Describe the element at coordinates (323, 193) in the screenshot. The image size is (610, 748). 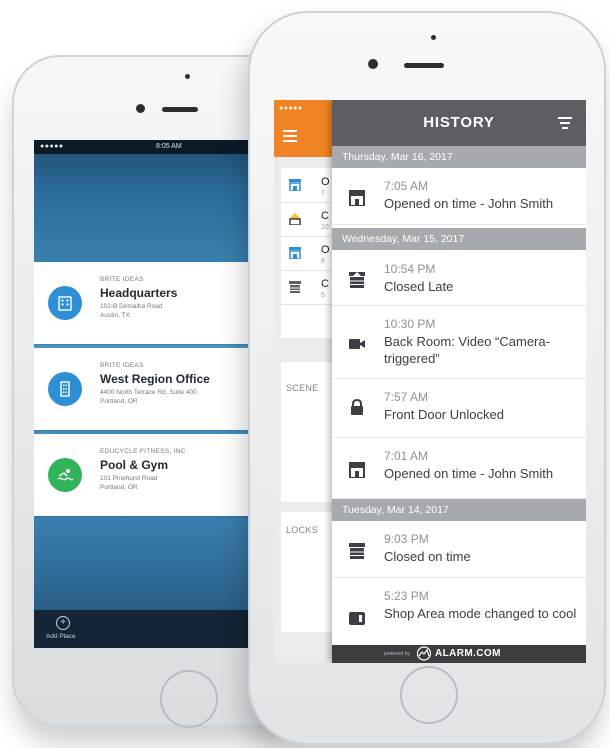
I see `item-subtitle: 7` at that location.